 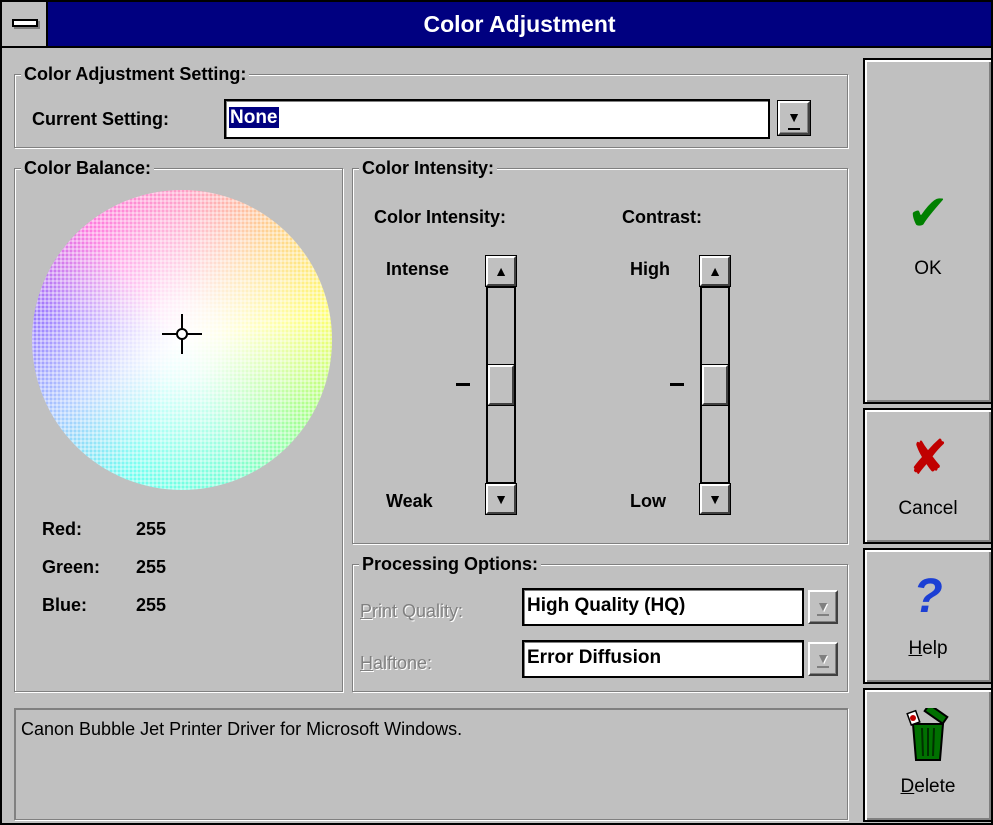 What do you see at coordinates (928, 648) in the screenshot?
I see `help-button-label: Help` at bounding box center [928, 648].